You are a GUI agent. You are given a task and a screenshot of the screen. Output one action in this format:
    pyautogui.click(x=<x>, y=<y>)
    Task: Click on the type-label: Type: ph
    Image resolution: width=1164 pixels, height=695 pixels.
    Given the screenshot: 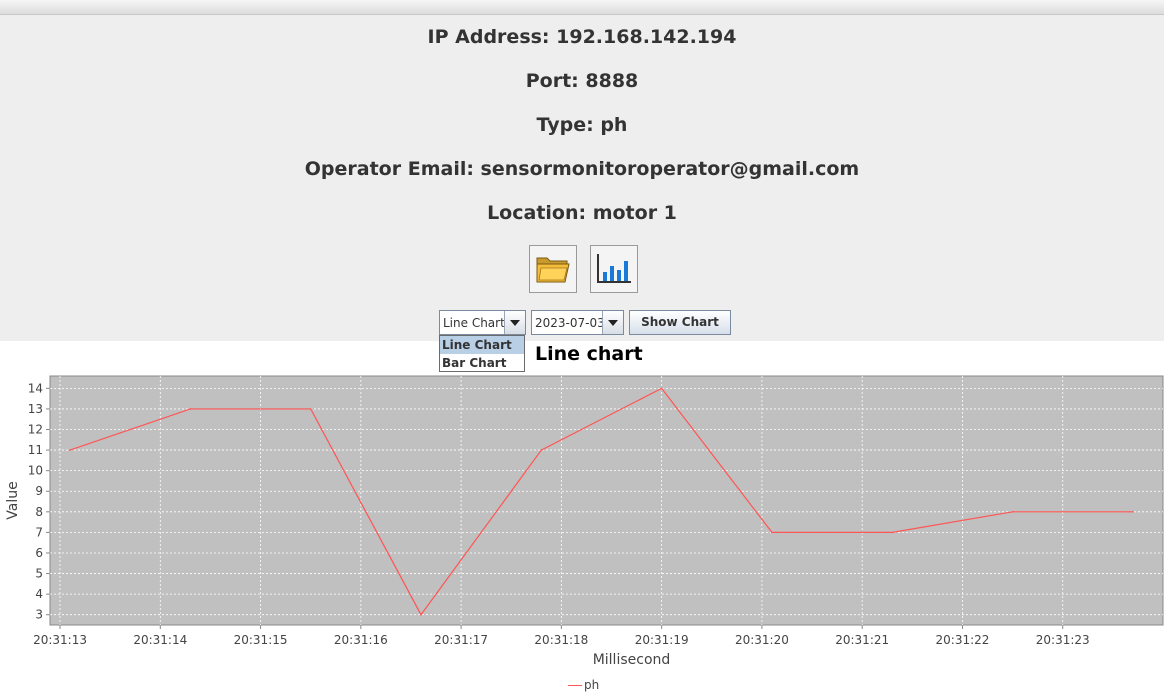 What is the action you would take?
    pyautogui.click(x=582, y=125)
    